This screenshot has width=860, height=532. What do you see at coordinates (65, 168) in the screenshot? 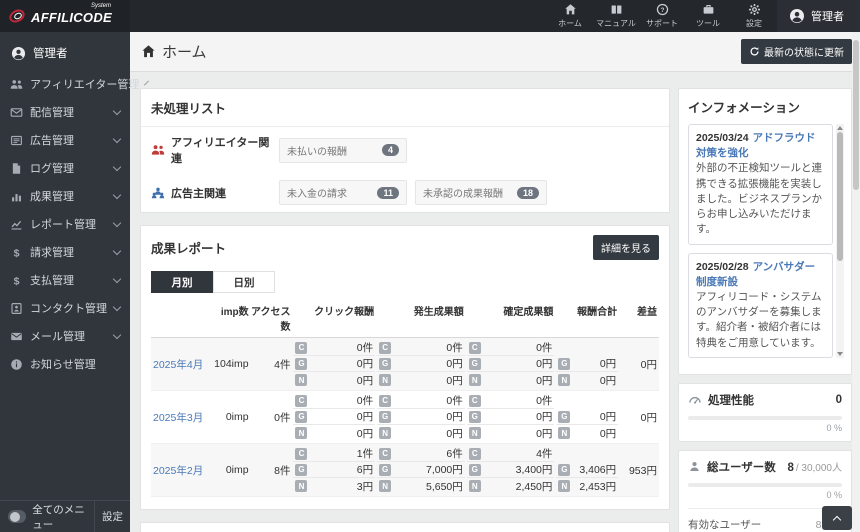
I see `sidebar-item-logs: ログ管理` at bounding box center [65, 168].